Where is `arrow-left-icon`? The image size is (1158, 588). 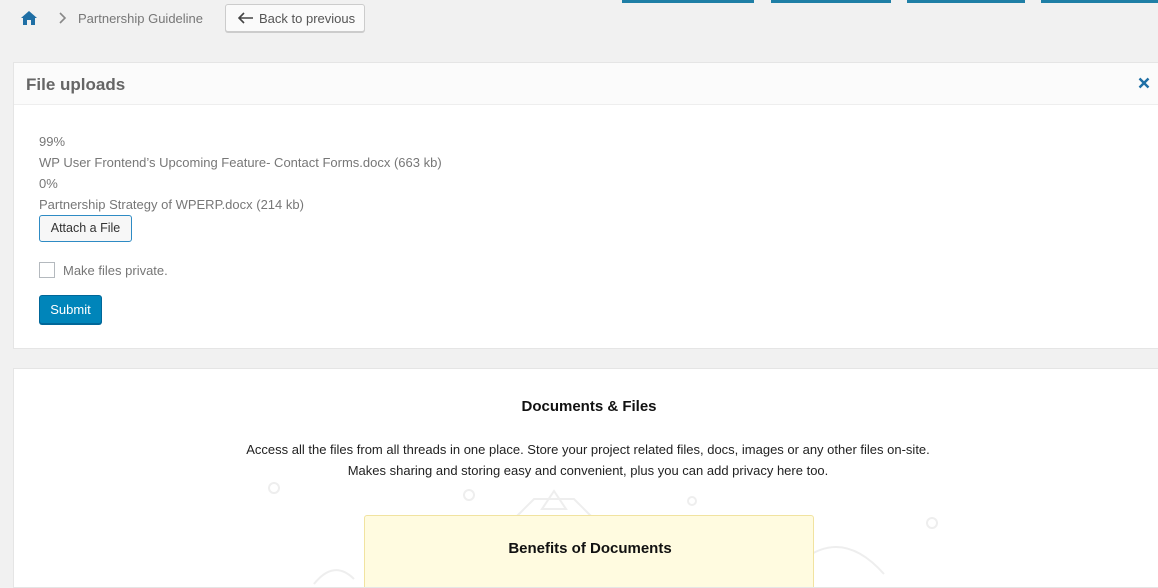 arrow-left-icon is located at coordinates (245, 18).